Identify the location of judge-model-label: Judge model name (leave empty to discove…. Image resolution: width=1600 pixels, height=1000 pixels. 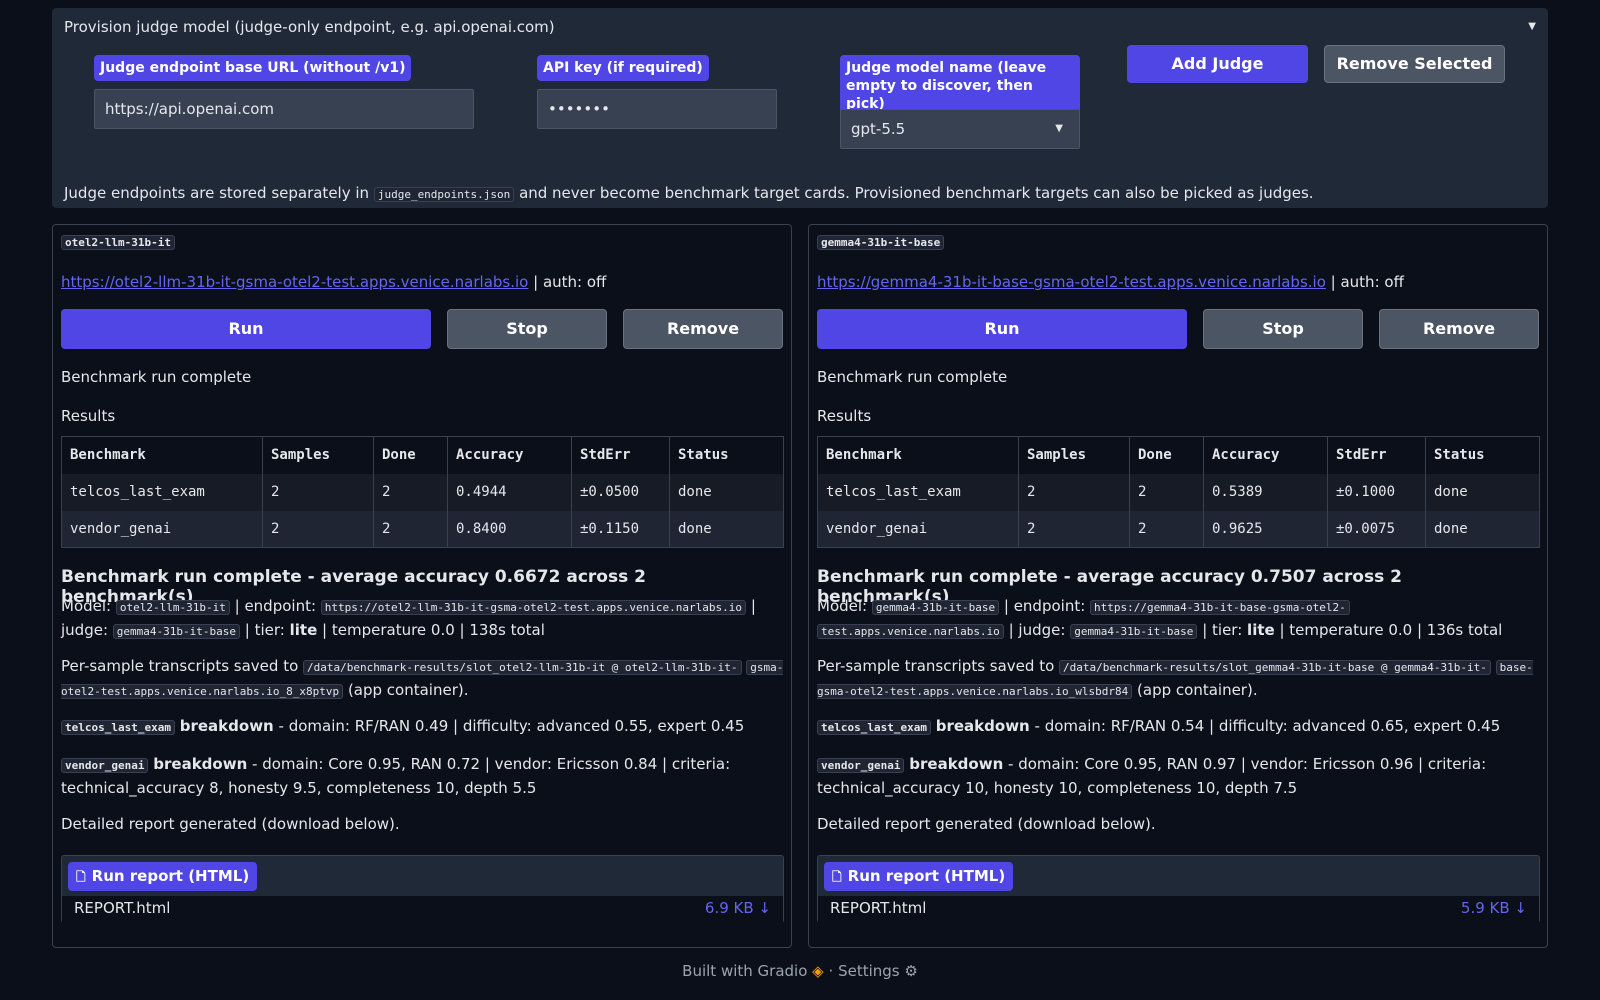
(960, 86).